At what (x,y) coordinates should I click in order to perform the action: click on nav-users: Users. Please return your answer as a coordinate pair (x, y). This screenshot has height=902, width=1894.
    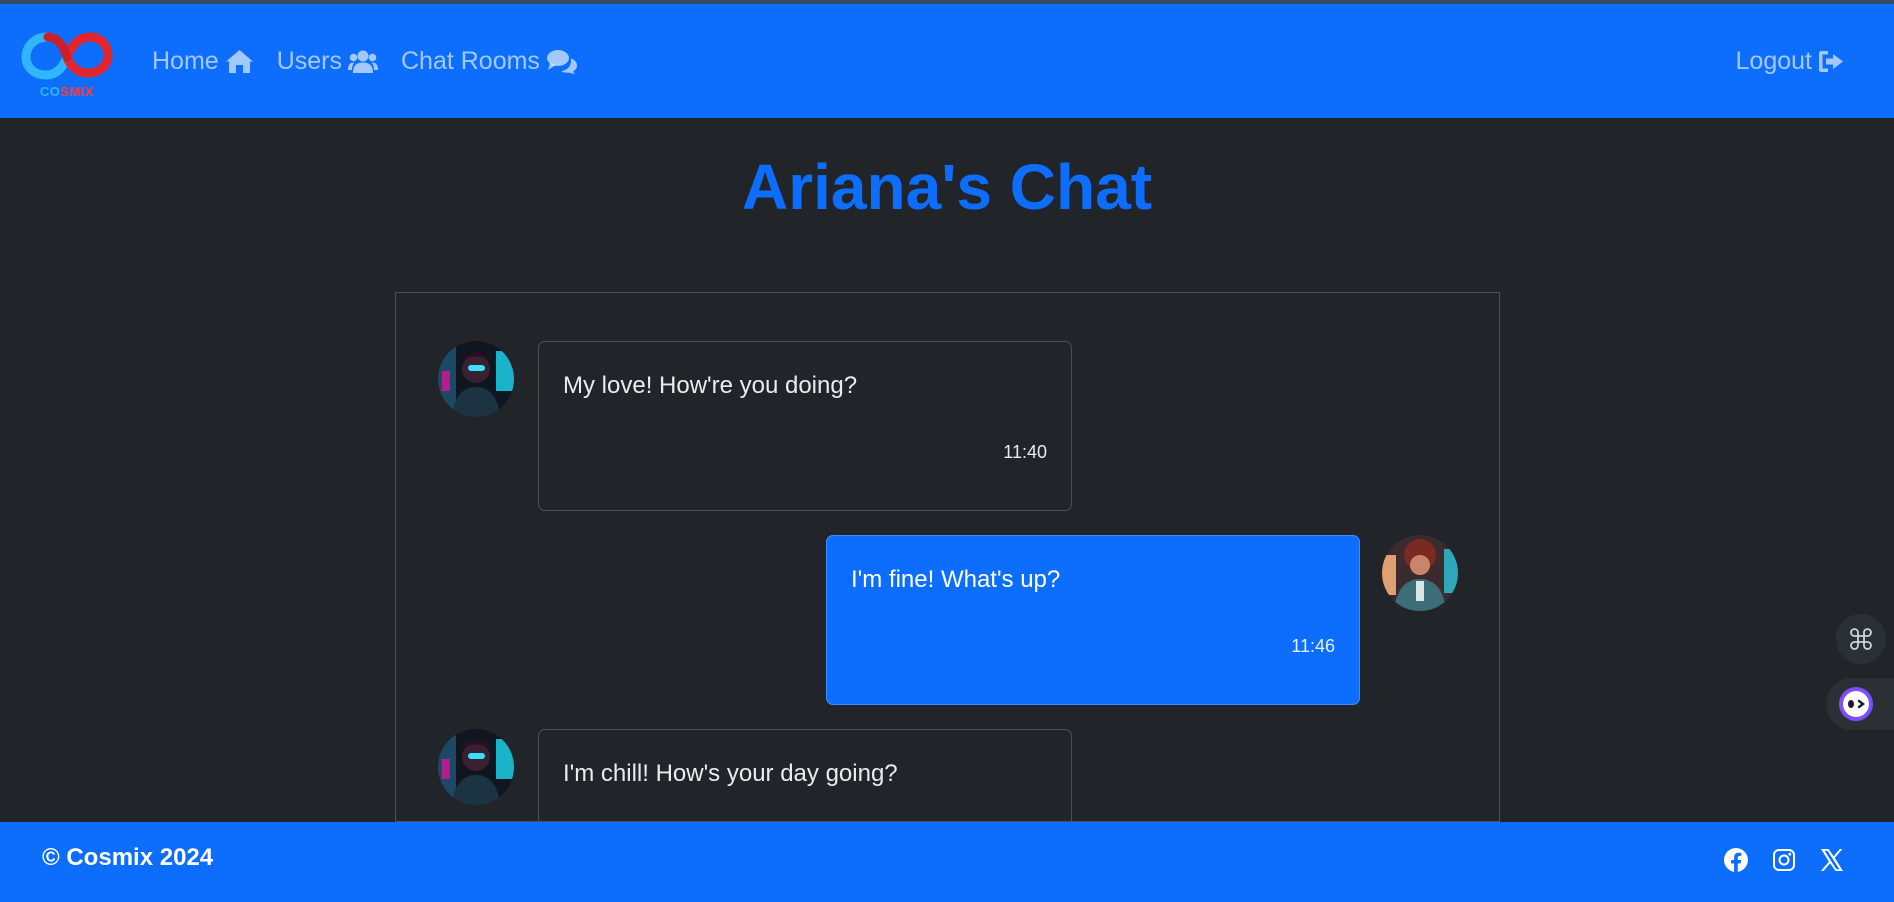
    Looking at the image, I should click on (327, 61).